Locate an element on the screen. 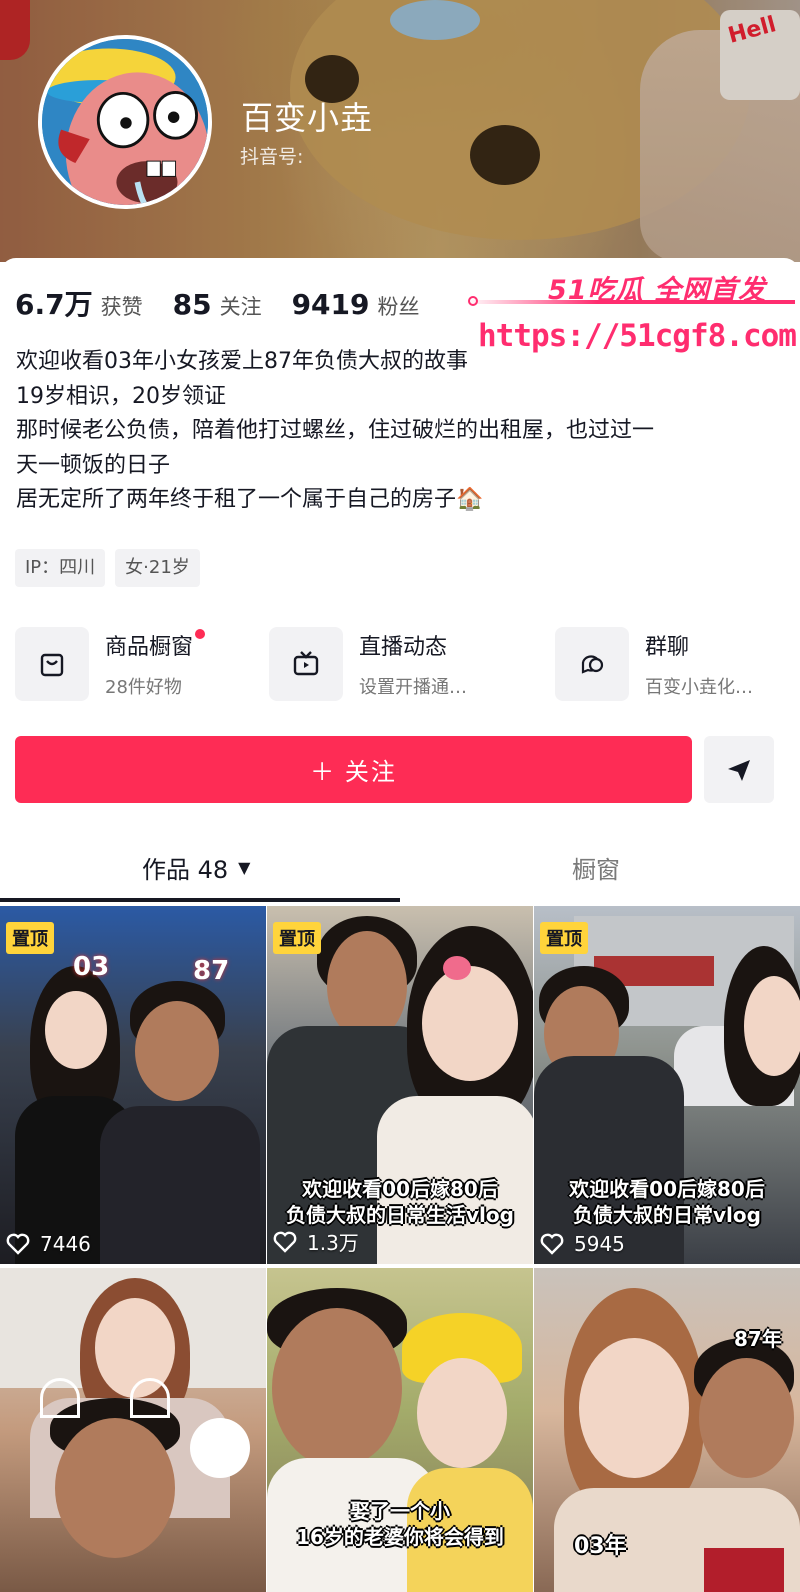 The height and width of the screenshot is (1592, 800). likes-count: 7446 is located at coordinates (48, 1244).